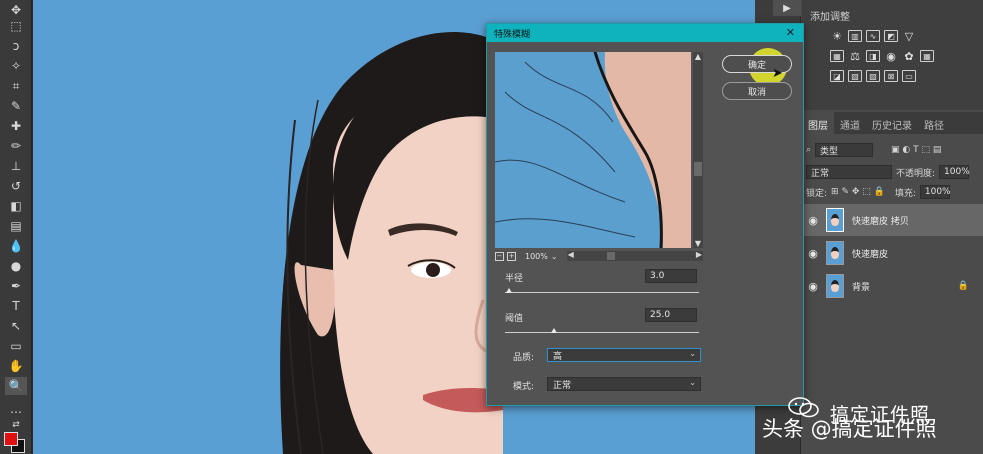 This screenshot has width=983, height=454. Describe the element at coordinates (16, 246) in the screenshot. I see `blur-tool-icon: 💧` at that location.